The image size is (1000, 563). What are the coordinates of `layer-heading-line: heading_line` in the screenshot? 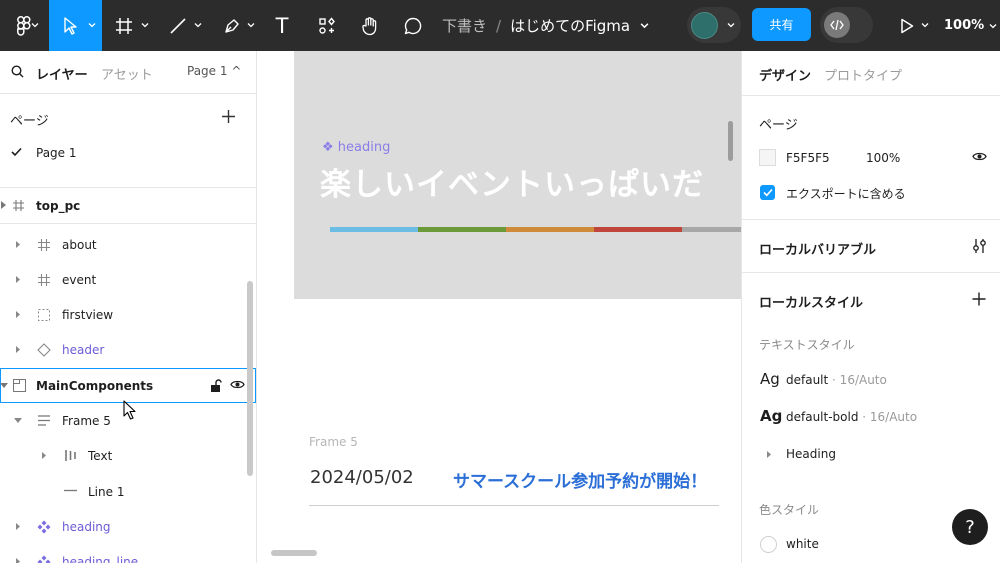 It's located at (128, 553).